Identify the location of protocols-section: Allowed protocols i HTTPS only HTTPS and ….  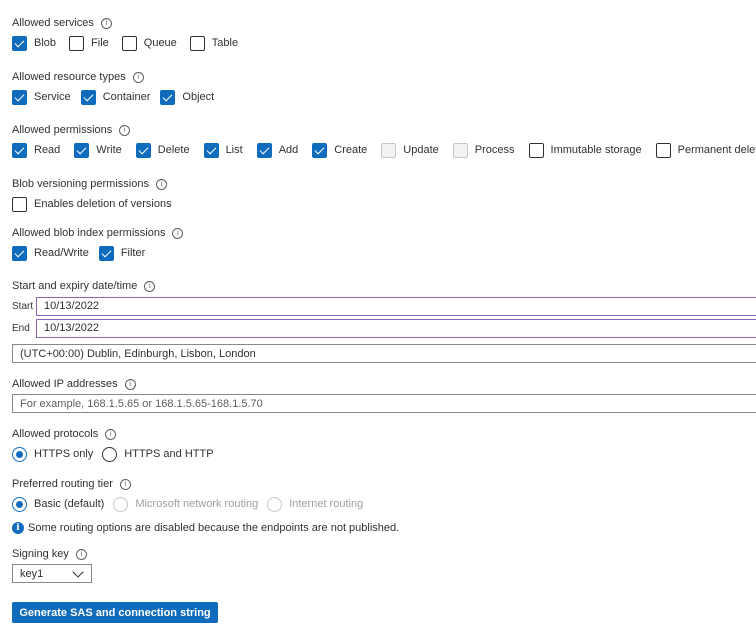
(118, 444).